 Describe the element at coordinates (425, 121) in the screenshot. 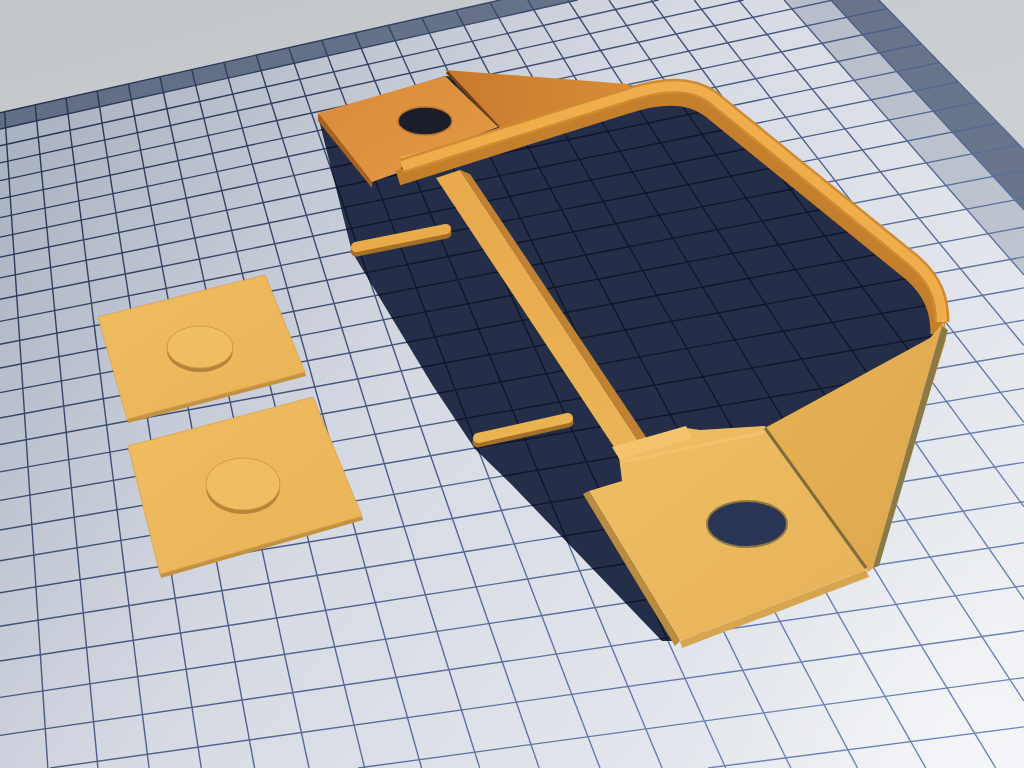

I see `hole` at that location.